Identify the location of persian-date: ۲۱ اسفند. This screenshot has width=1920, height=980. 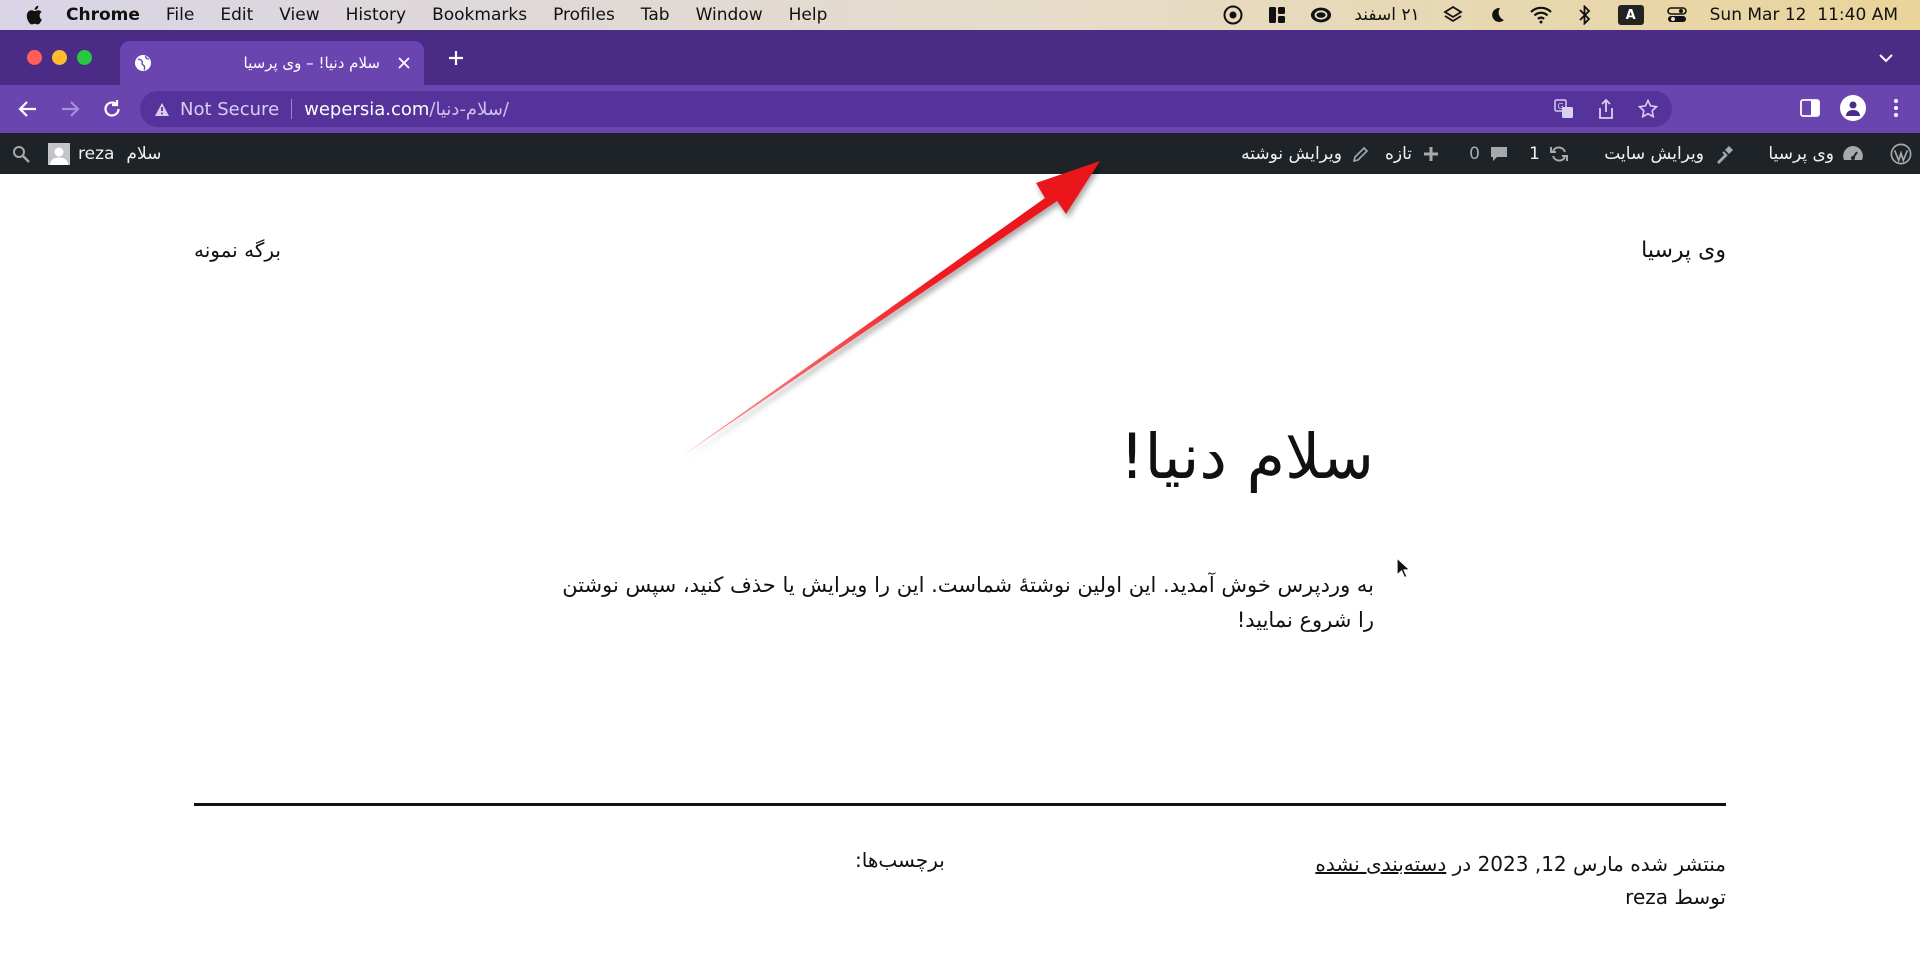
(1386, 15).